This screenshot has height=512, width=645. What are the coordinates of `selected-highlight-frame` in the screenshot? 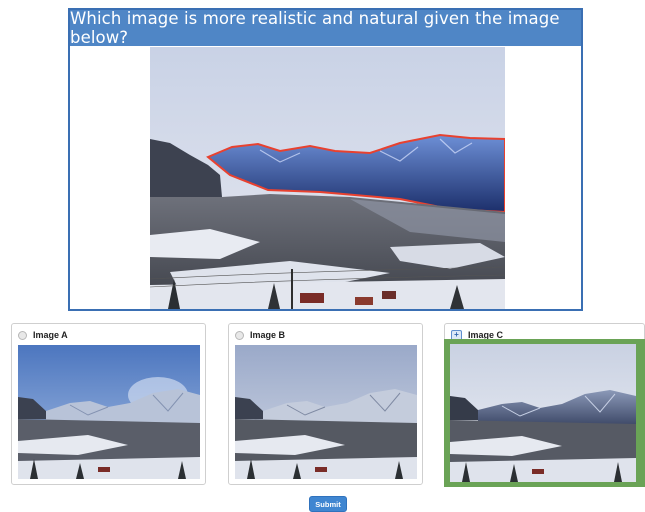 It's located at (544, 413).